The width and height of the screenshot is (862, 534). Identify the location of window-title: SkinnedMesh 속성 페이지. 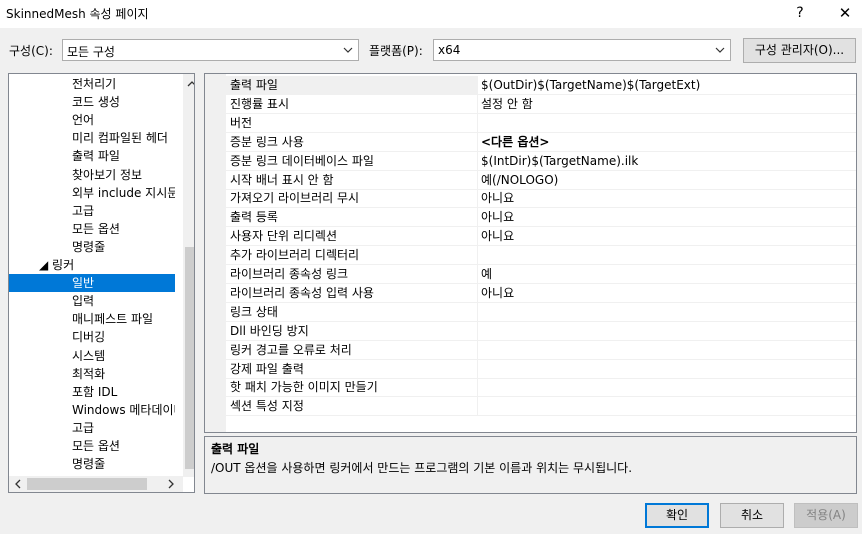
(77, 14).